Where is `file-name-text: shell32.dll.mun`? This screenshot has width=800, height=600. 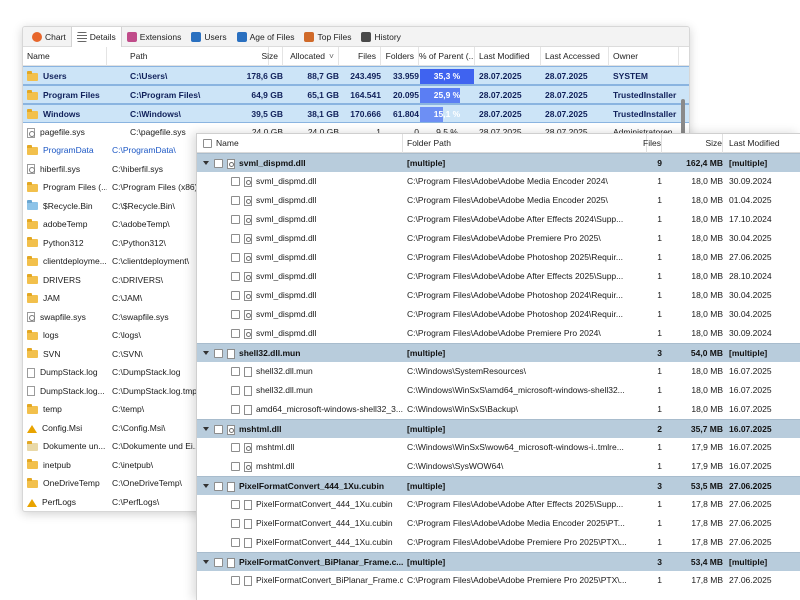
file-name-text: shell32.dll.mun is located at coordinates (284, 390).